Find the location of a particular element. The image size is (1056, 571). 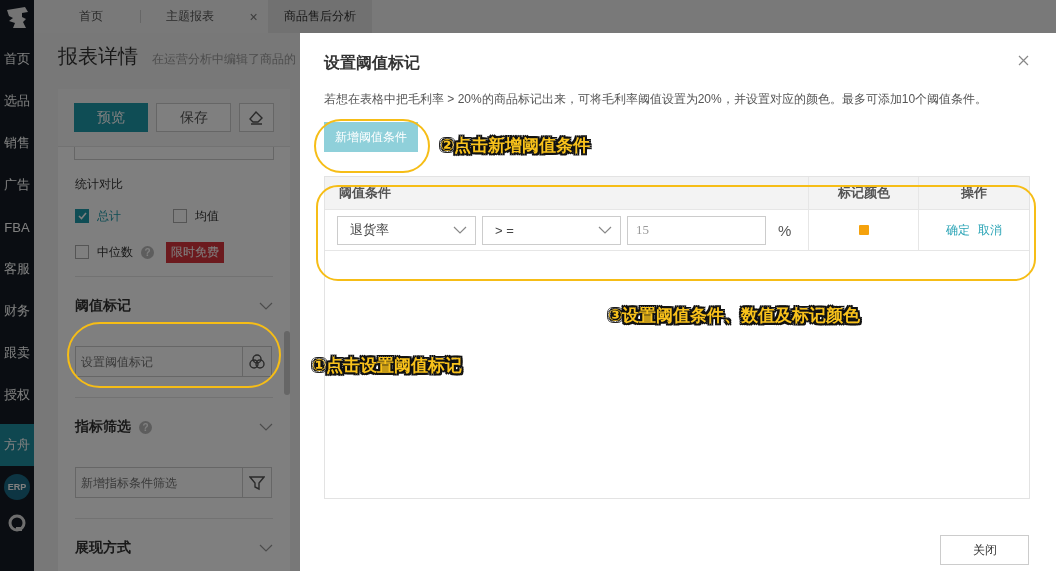

select-field: 退货率 is located at coordinates (406, 230).